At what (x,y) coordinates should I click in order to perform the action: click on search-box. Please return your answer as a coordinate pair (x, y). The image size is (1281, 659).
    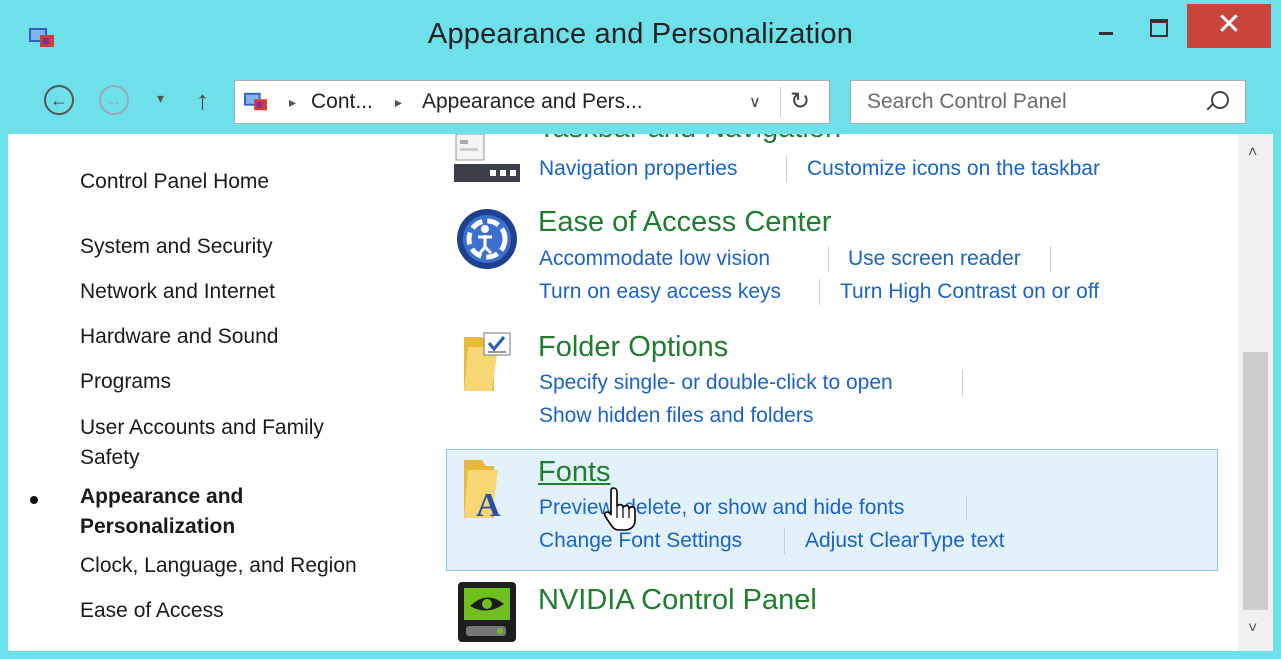
    Looking at the image, I should click on (1048, 102).